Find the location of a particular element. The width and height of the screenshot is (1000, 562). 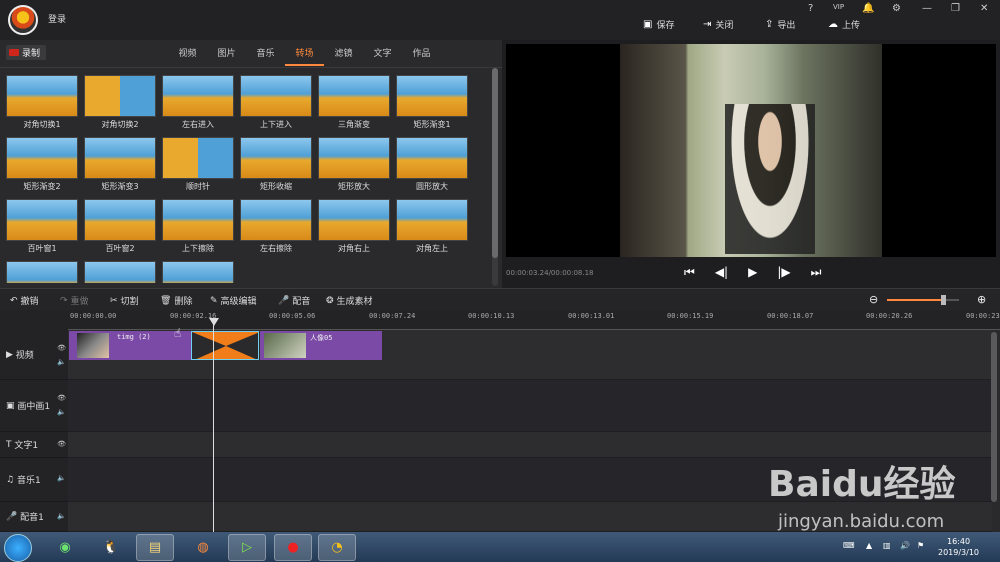

transition-tile: 矩形渐变1 is located at coordinates (432, 103).